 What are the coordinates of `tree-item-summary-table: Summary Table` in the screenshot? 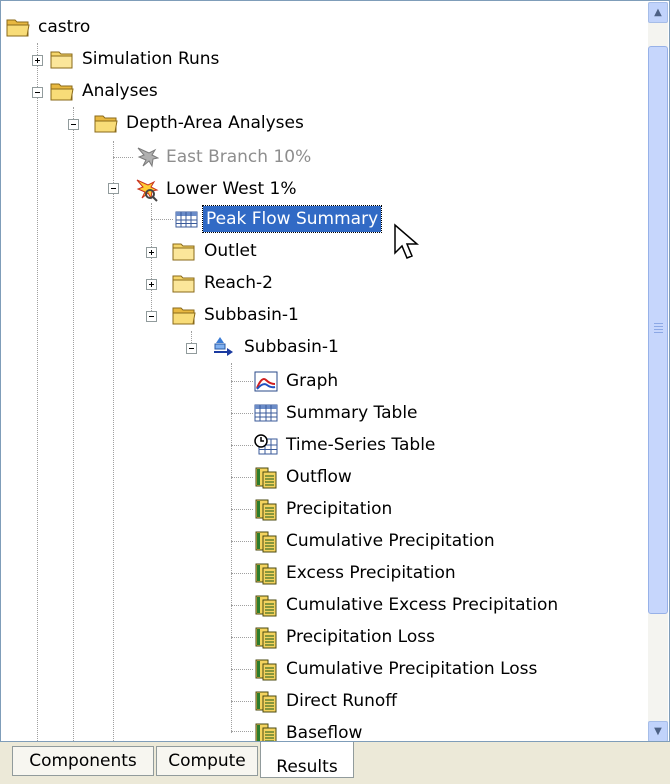 It's located at (337, 413).